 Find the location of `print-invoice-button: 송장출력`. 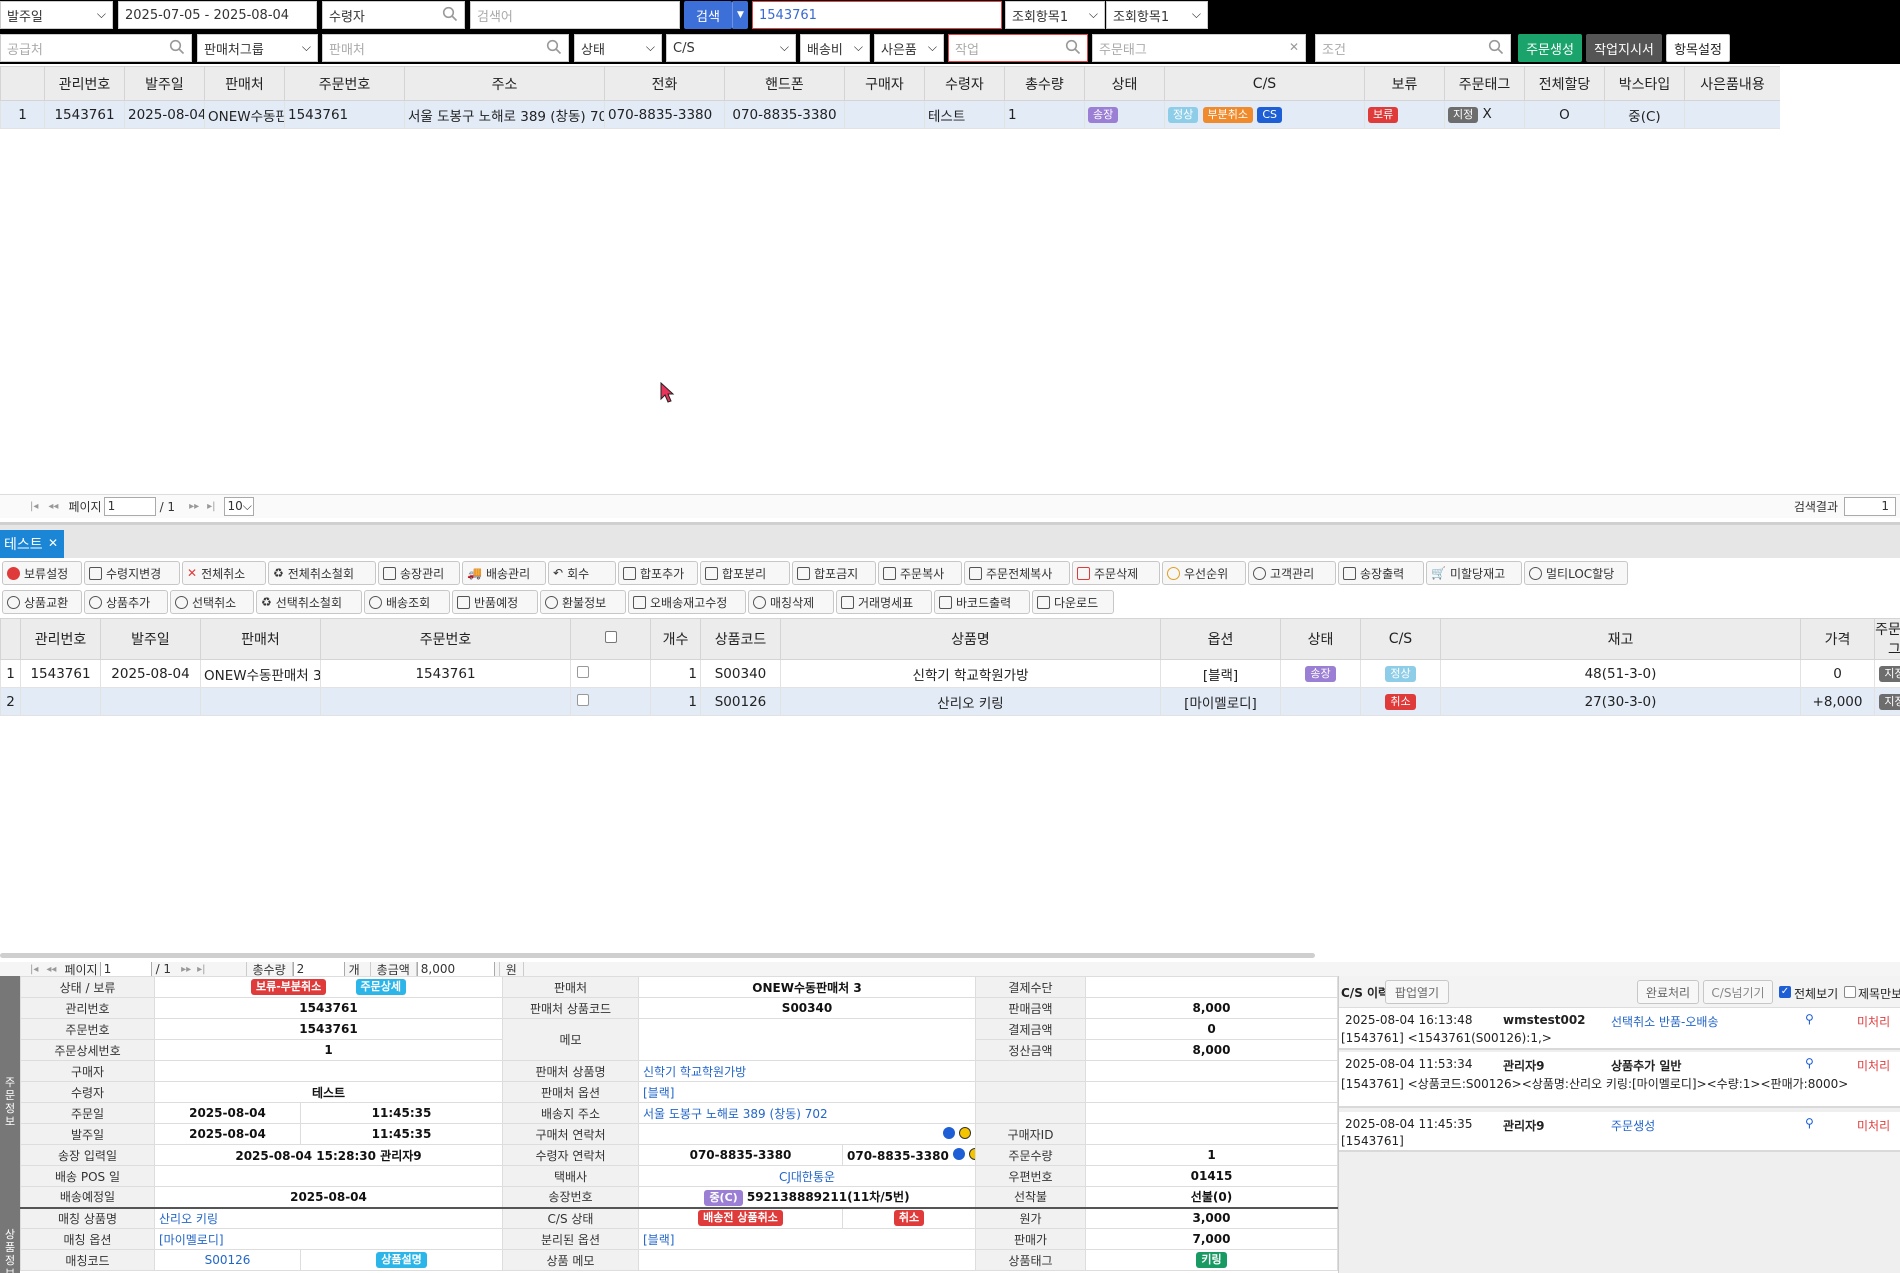

print-invoice-button: 송장출력 is located at coordinates (1381, 573).